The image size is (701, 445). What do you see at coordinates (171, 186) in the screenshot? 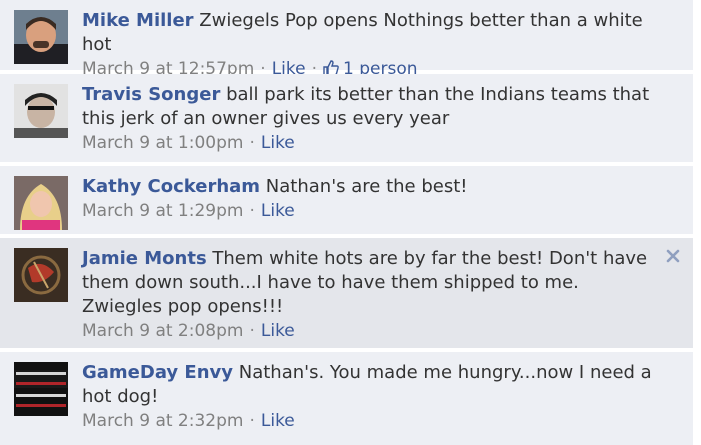
I see `comment-author: Kathy Cockerham` at bounding box center [171, 186].